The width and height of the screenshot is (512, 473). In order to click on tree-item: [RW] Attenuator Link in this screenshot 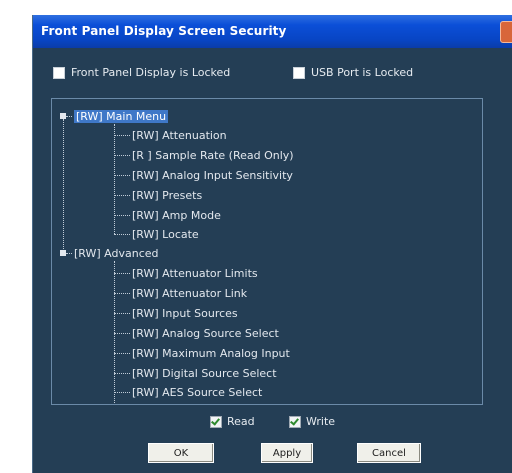, I will do `click(189, 293)`.